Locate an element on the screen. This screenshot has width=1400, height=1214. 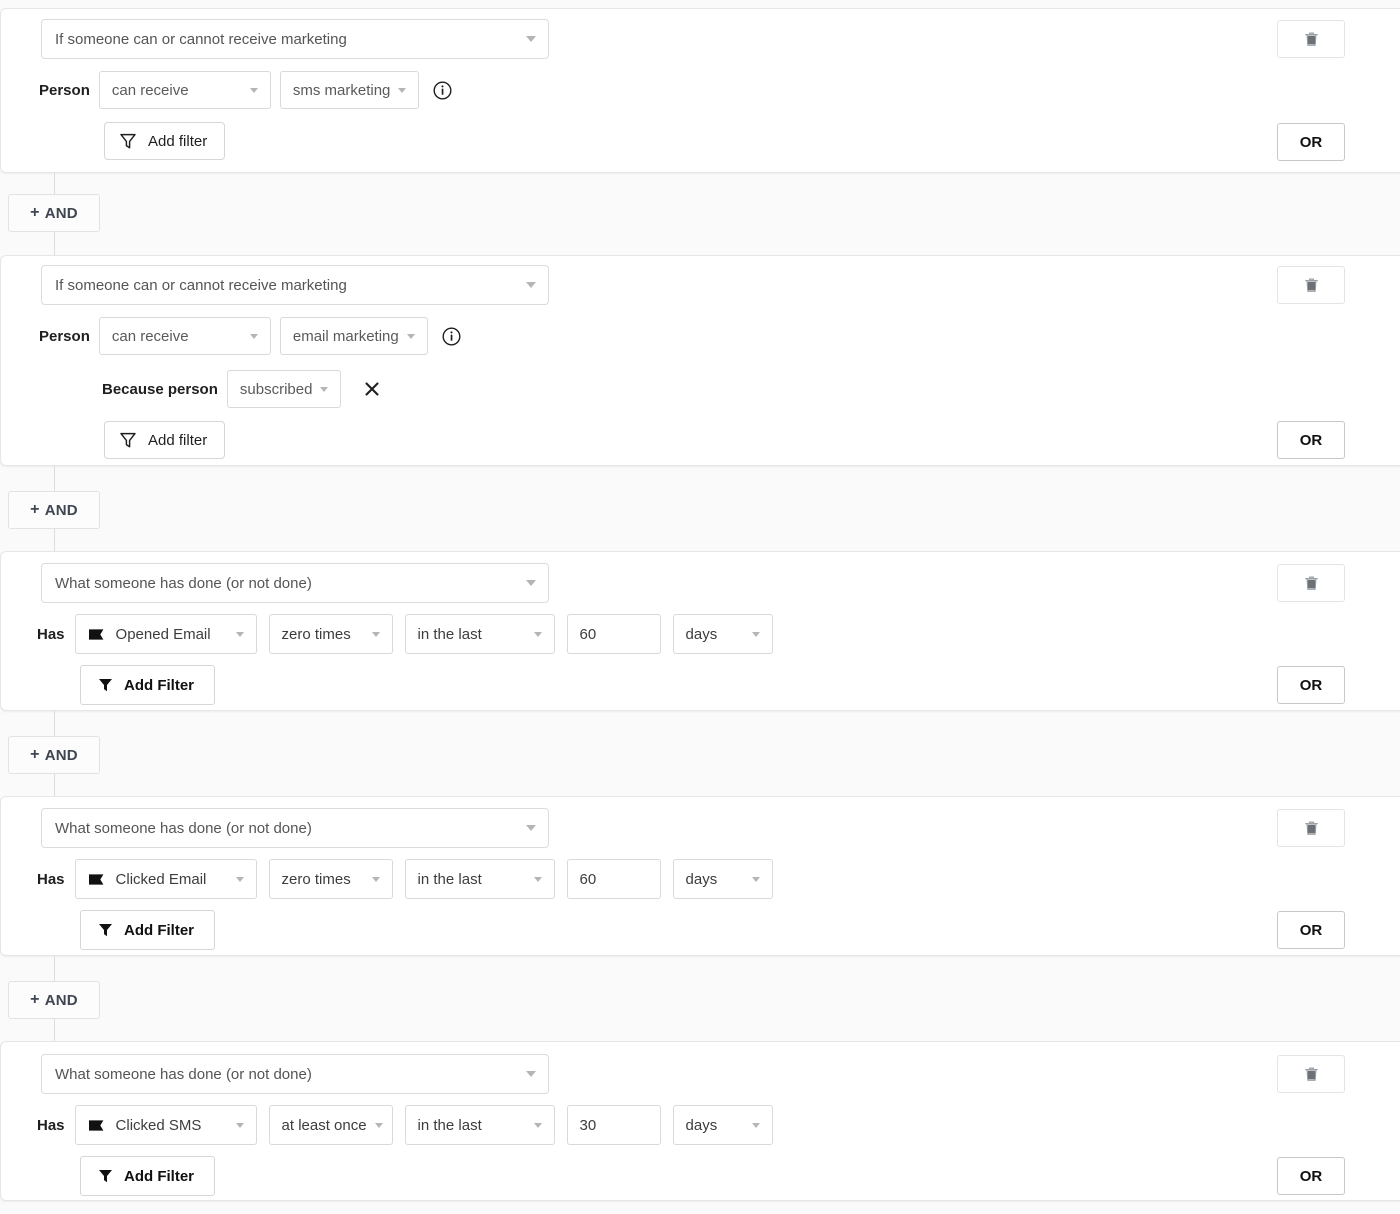
person-row: Person can receive sms marketing is located at coordinates (245, 90).